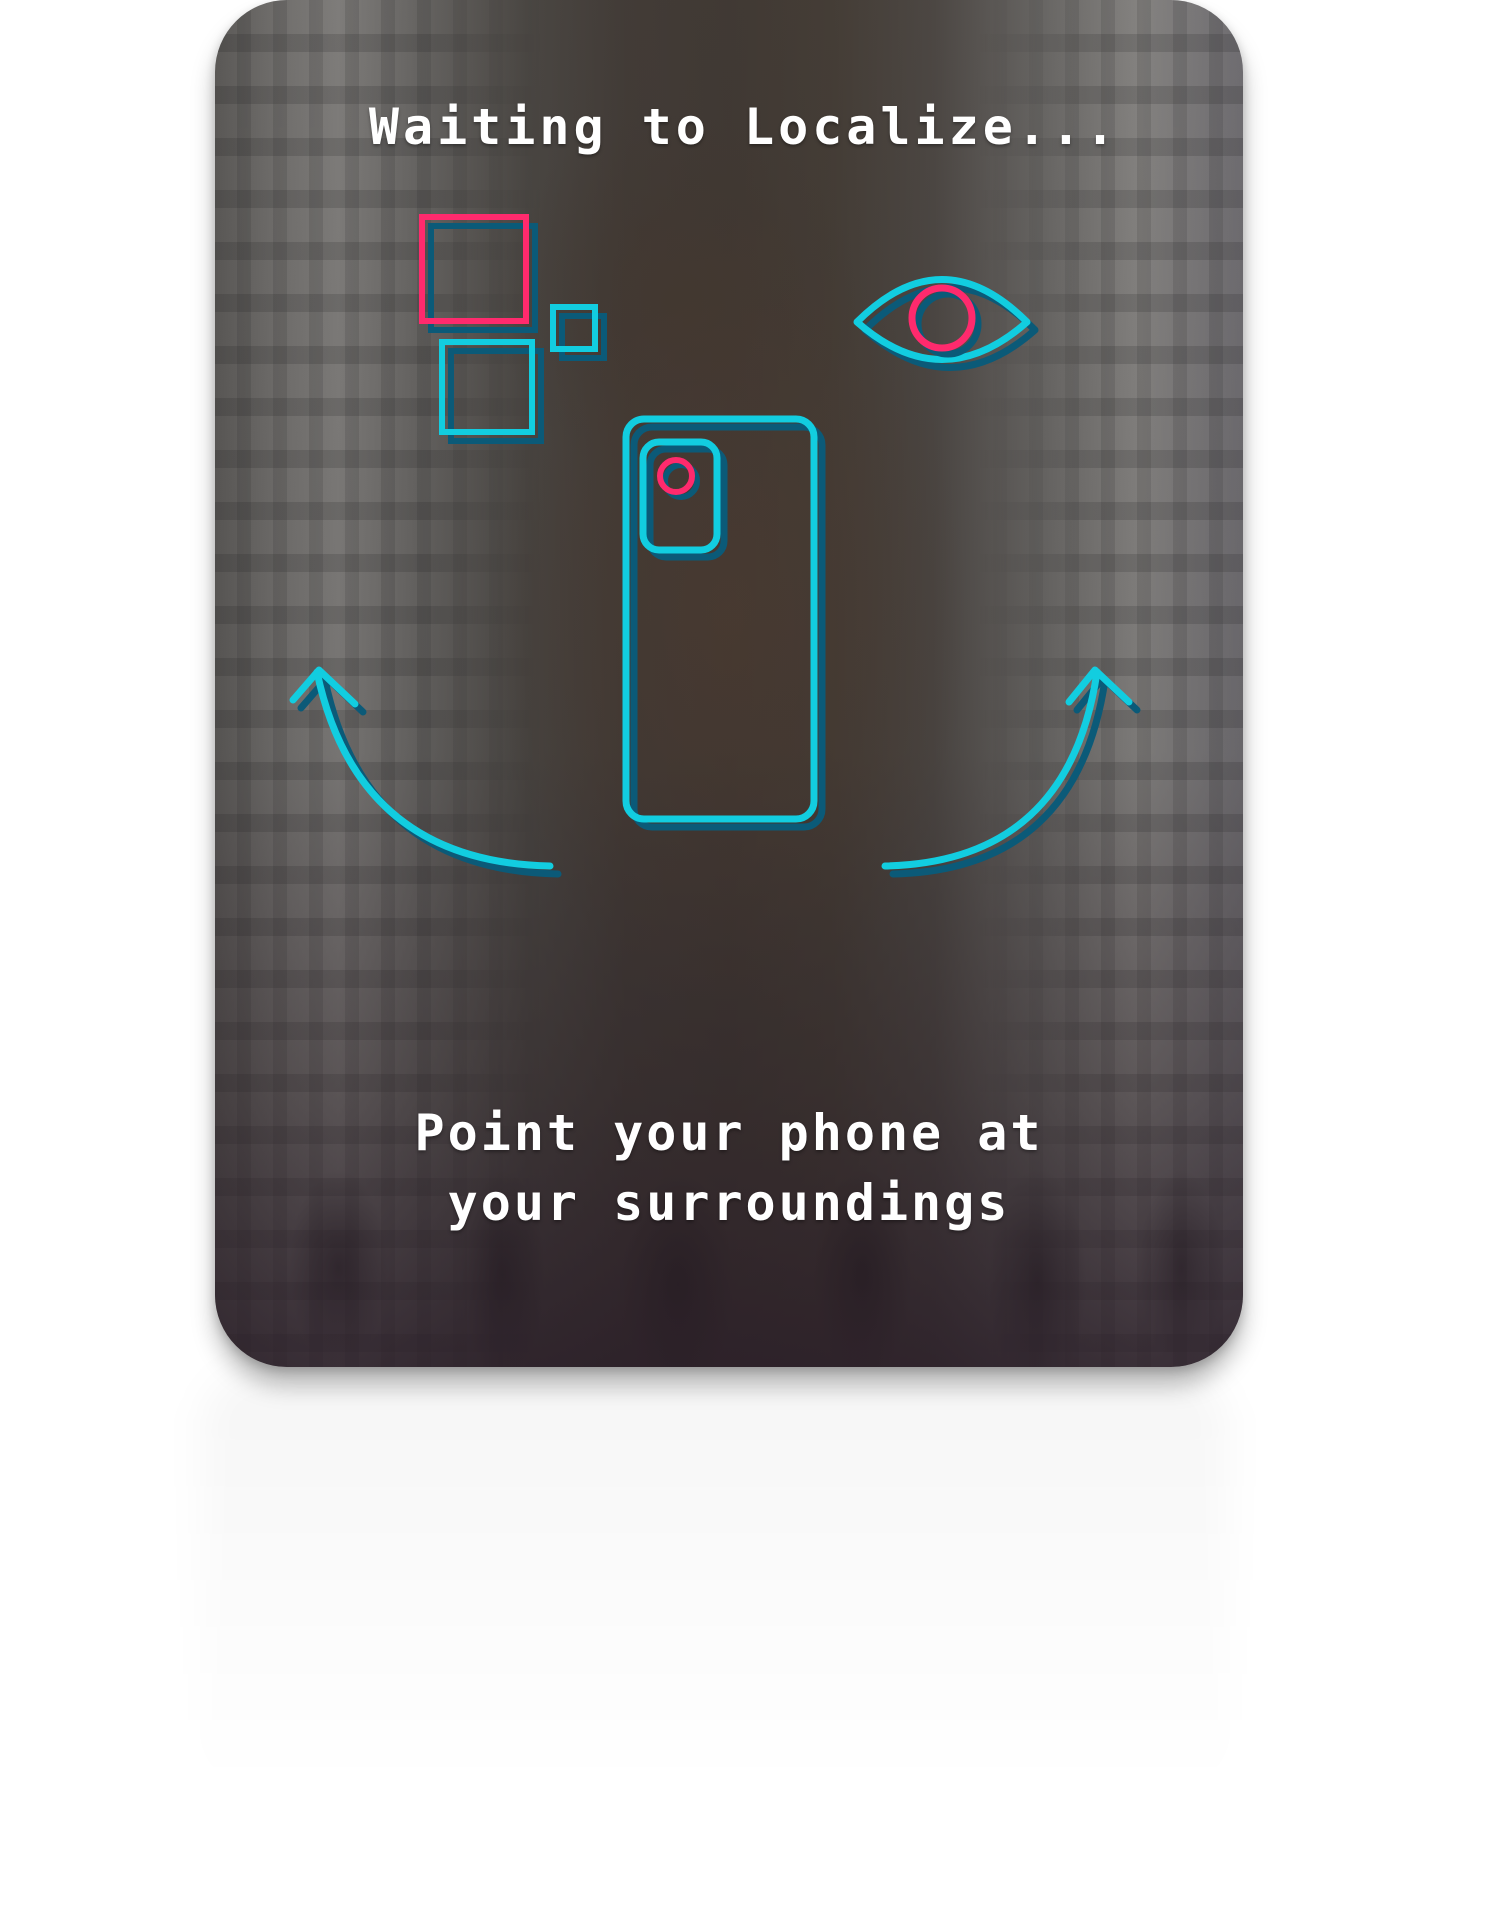  Describe the element at coordinates (729, 1168) in the screenshot. I see `instruction-text: Point your phone at your surroundings` at that location.